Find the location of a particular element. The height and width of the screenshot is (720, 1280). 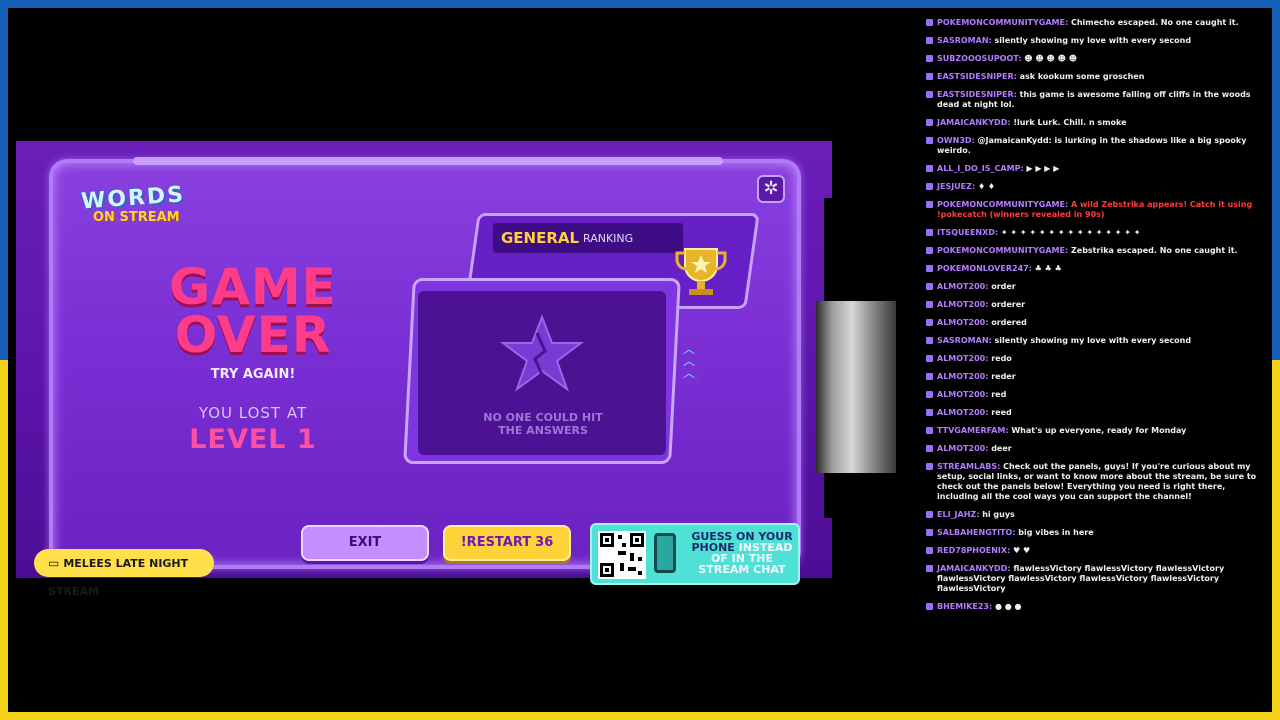

phone-icon is located at coordinates (665, 553).